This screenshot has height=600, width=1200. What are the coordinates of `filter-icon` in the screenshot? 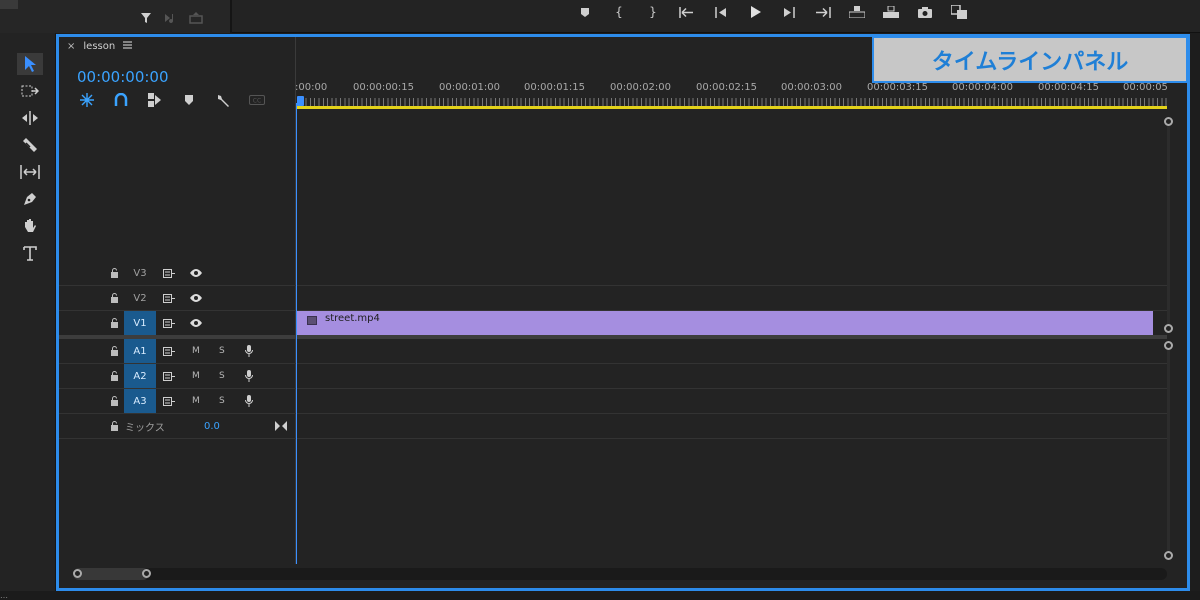 It's located at (146, 18).